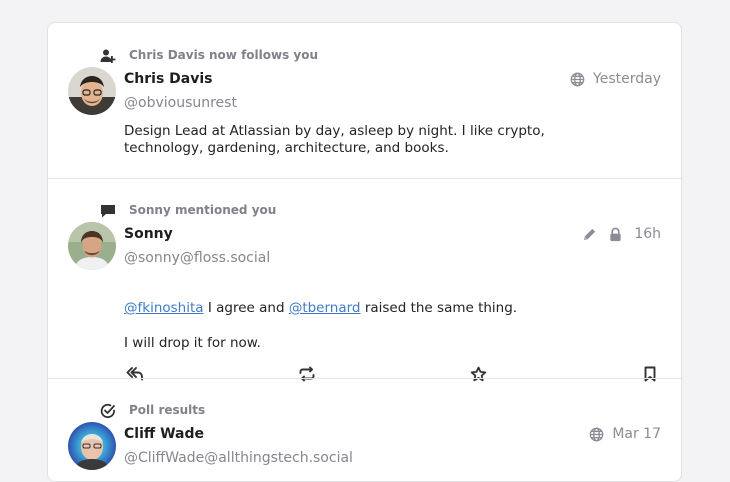 This screenshot has width=730, height=482. I want to click on timestamp: Yesterday, so click(627, 79).